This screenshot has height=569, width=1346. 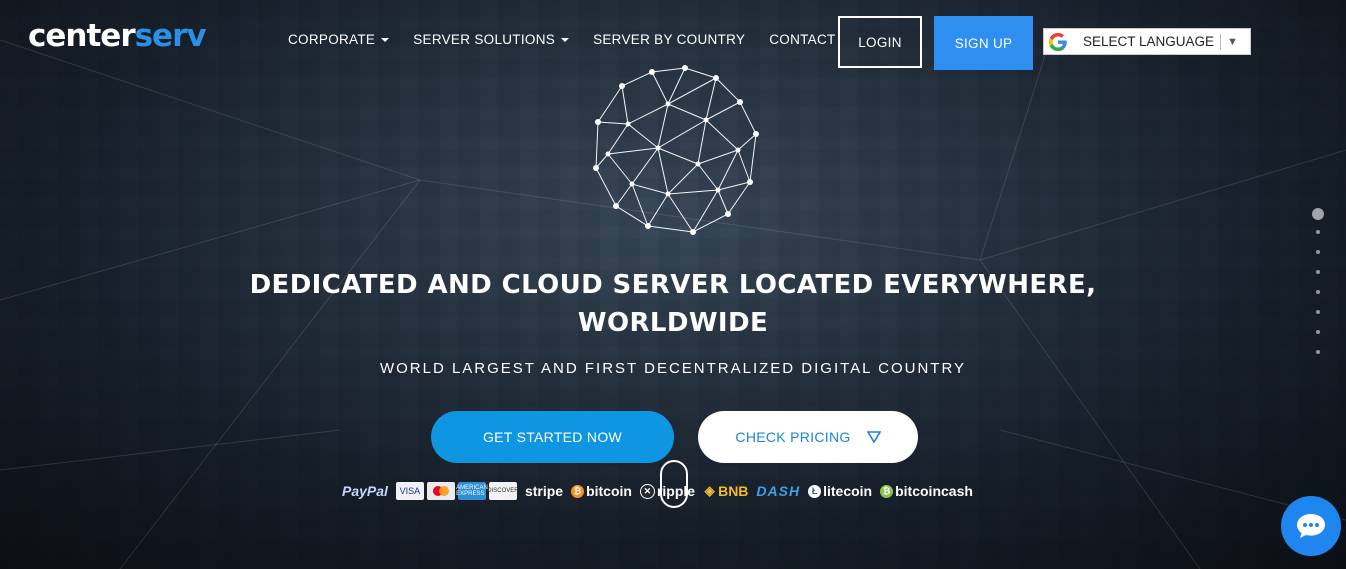 I want to click on mastercard-icon, so click(x=440, y=491).